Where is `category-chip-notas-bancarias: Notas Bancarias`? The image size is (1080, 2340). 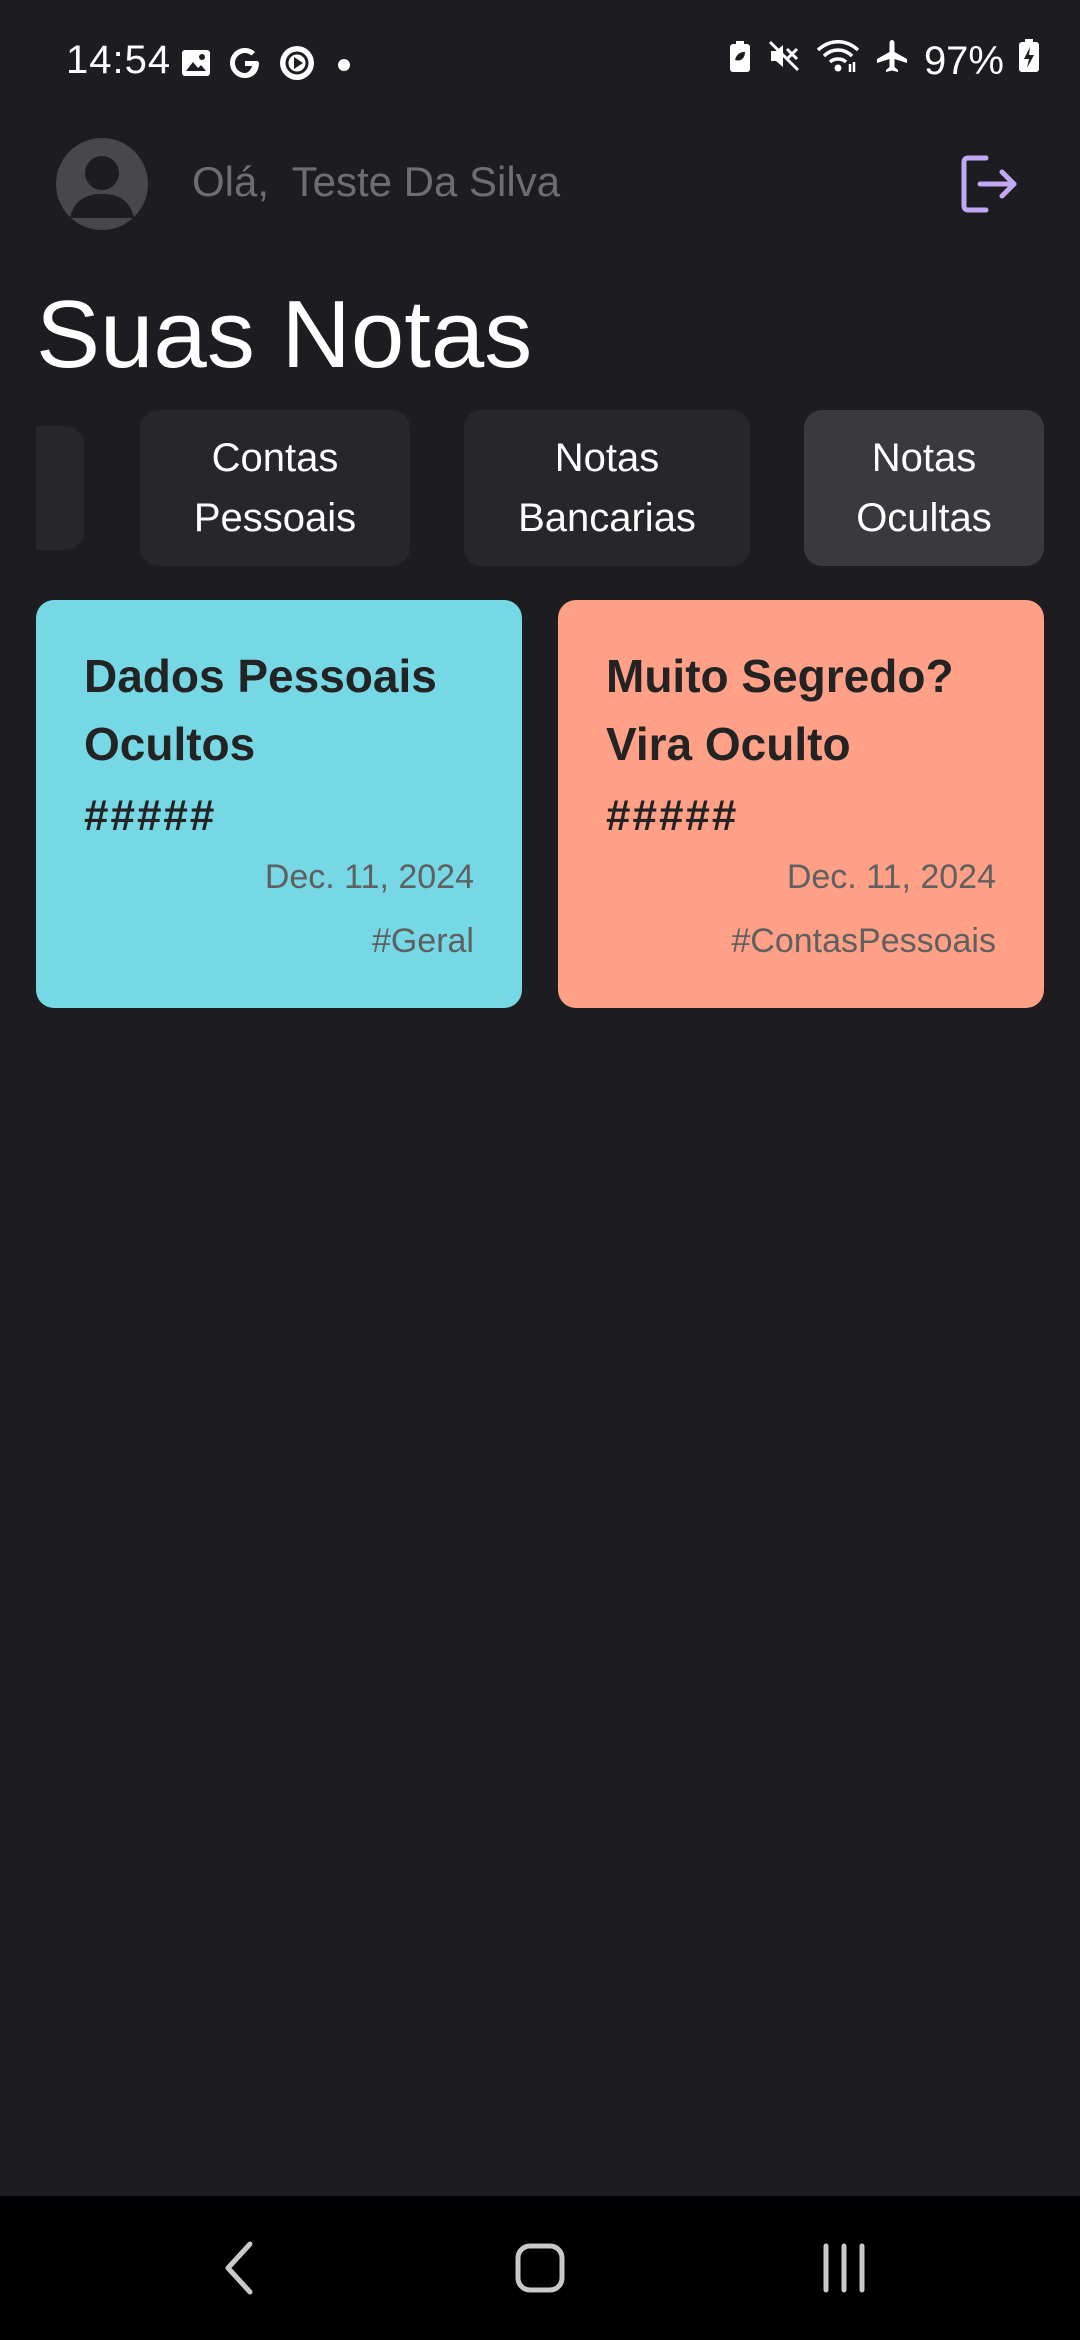
category-chip-notas-bancarias: Notas Bancarias is located at coordinates (607, 488).